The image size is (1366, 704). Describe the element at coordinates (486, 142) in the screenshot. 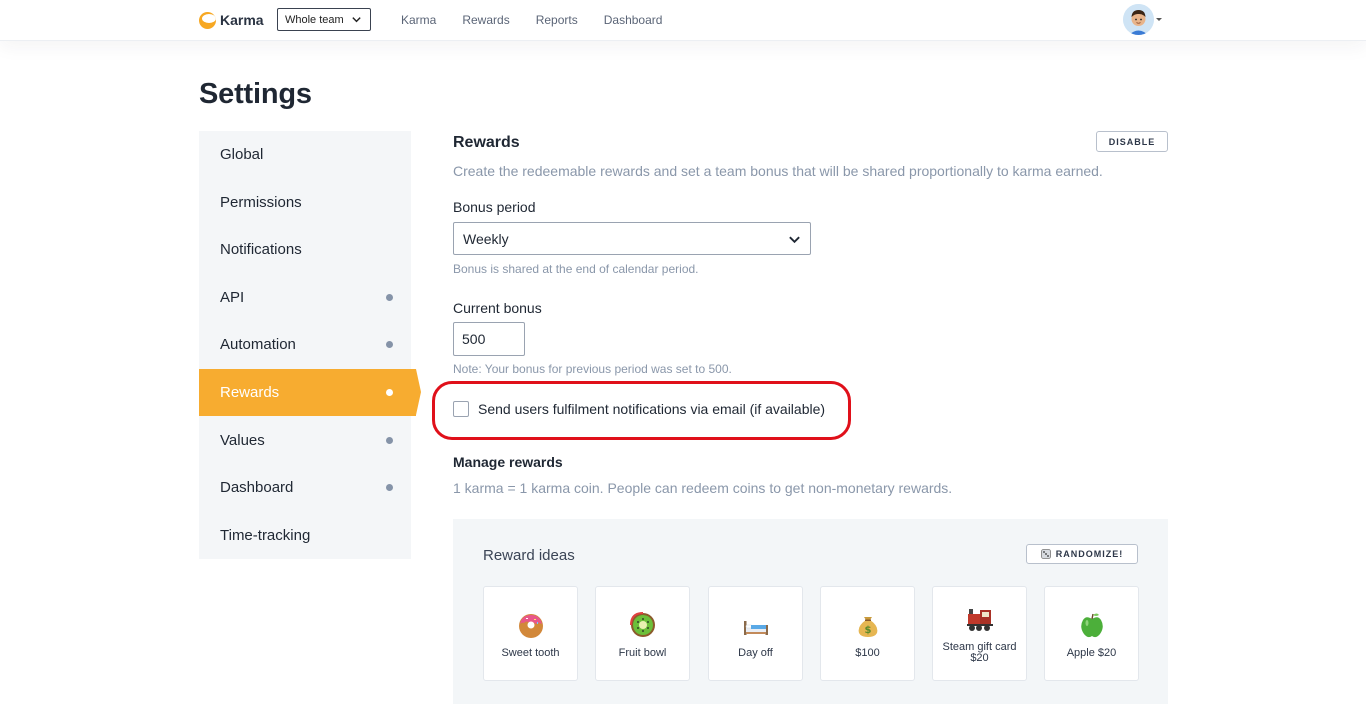

I see `section-title: Rewards` at that location.